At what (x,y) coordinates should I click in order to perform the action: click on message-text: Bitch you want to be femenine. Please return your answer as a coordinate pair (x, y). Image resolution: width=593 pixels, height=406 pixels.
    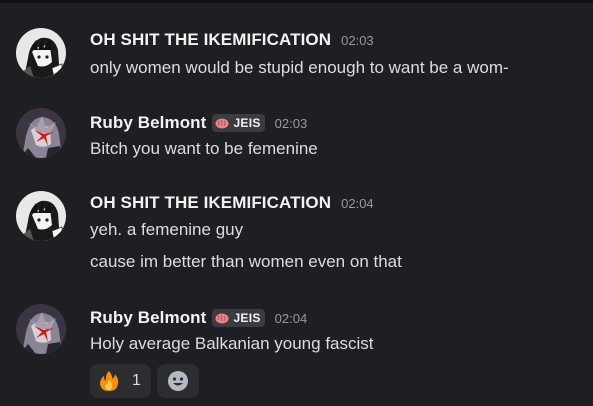
    Looking at the image, I should click on (204, 148).